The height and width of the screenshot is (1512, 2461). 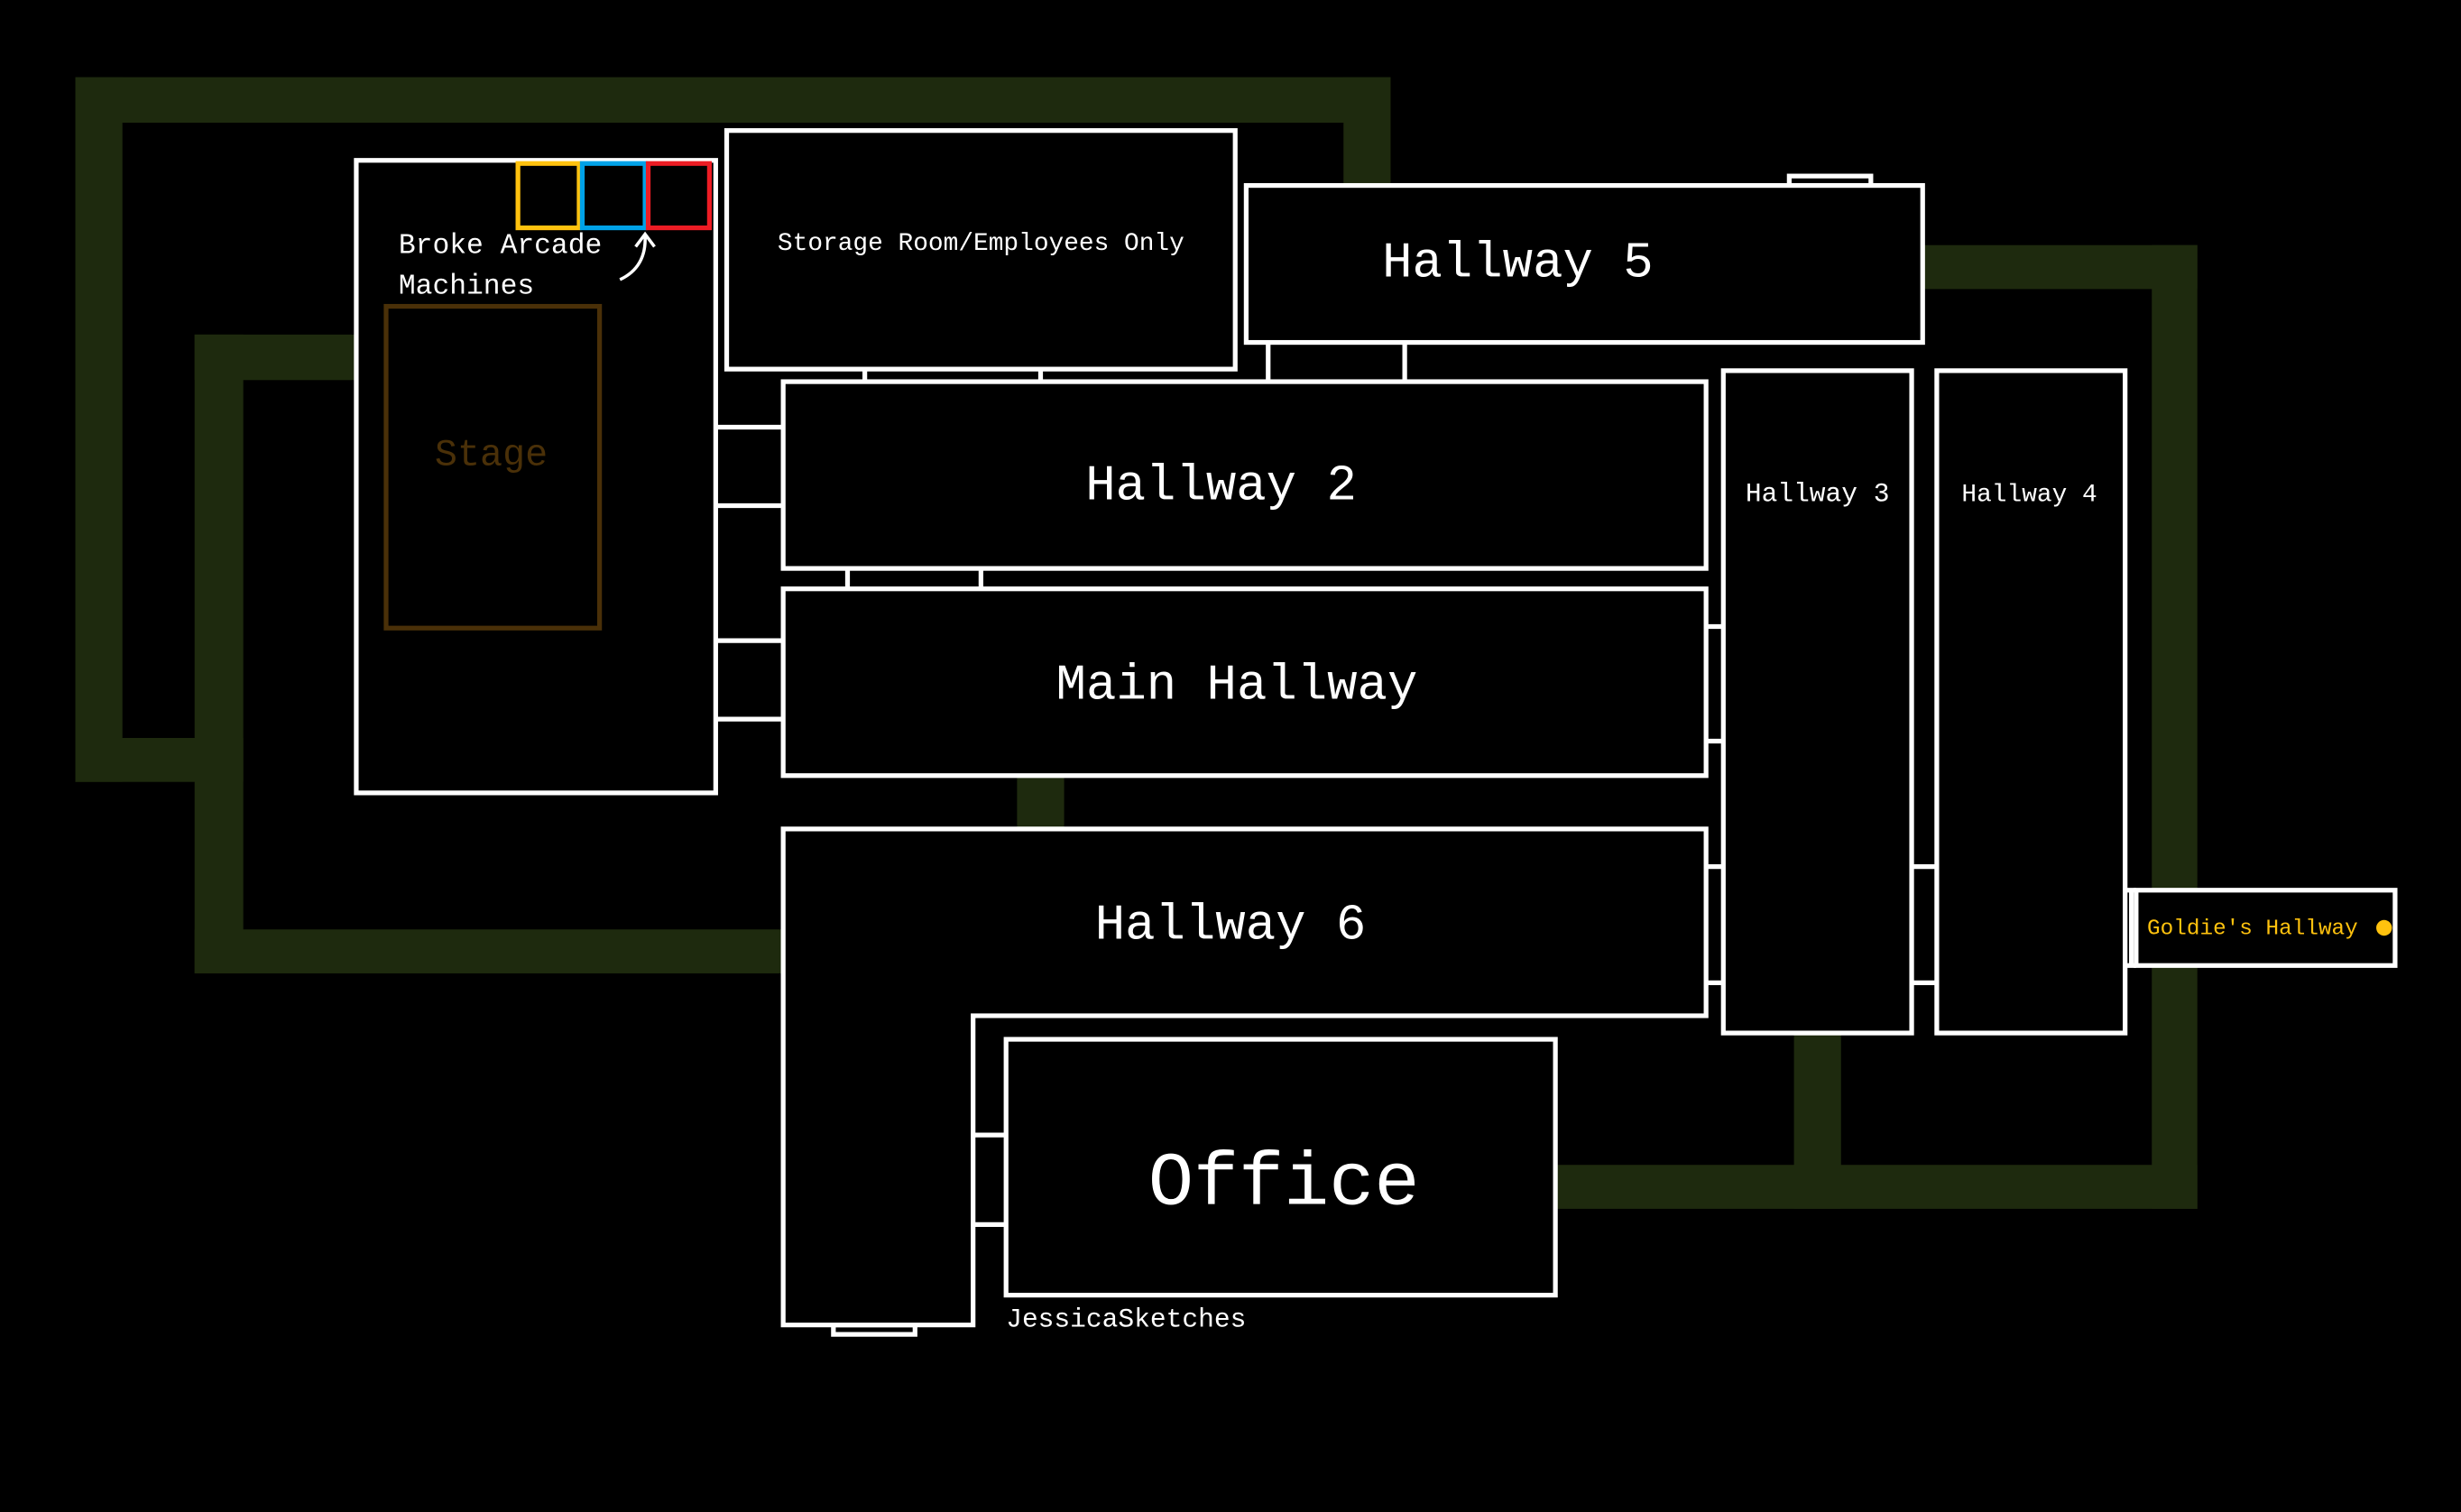 I want to click on hallway-5: Hallway 5, so click(x=1584, y=264).